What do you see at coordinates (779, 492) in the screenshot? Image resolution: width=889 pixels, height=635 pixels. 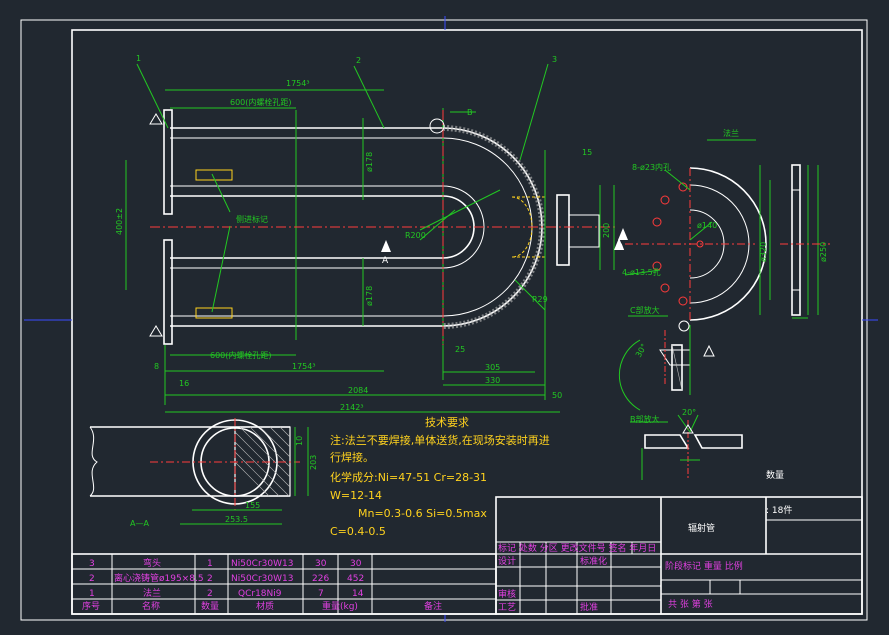 I see `quantity-note: 数量 : 18件` at bounding box center [779, 492].